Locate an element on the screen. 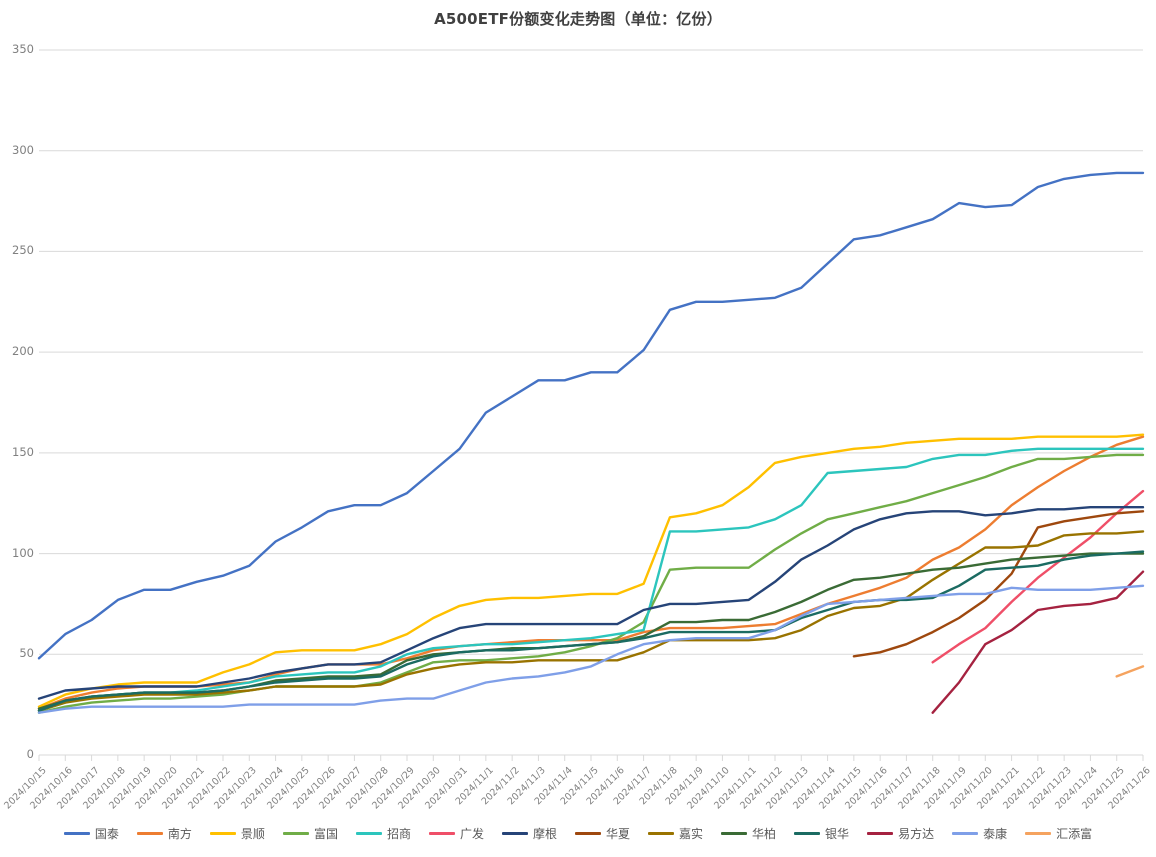 This screenshot has width=1156, height=857. series-line-广发 is located at coordinates (1038, 576).